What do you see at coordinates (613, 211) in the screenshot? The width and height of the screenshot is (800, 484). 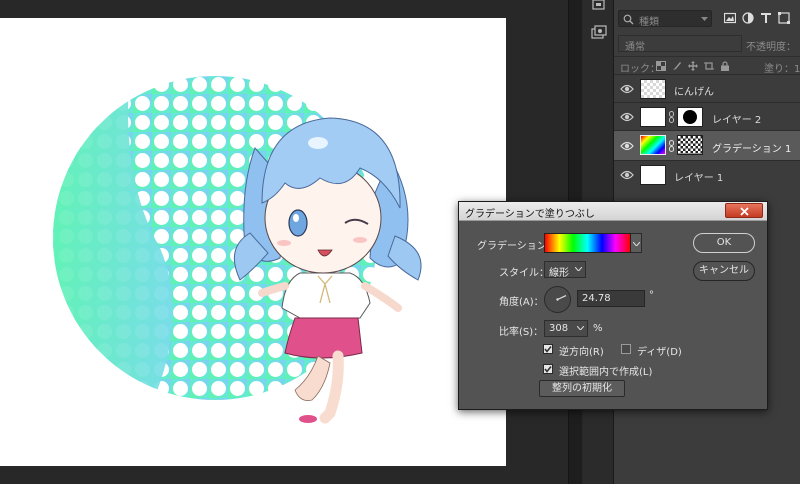 I see `dialog-titlebar: グラデーションで塗りつぶし` at bounding box center [613, 211].